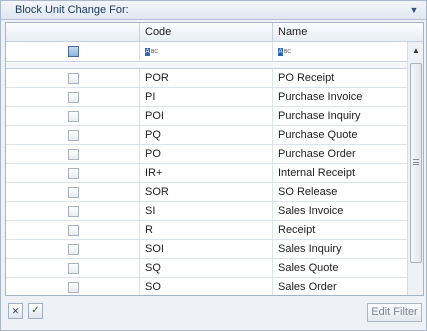 The image size is (427, 331). What do you see at coordinates (213, 10) in the screenshot?
I see `panel-header: Block Unit Change For: ▼` at bounding box center [213, 10].